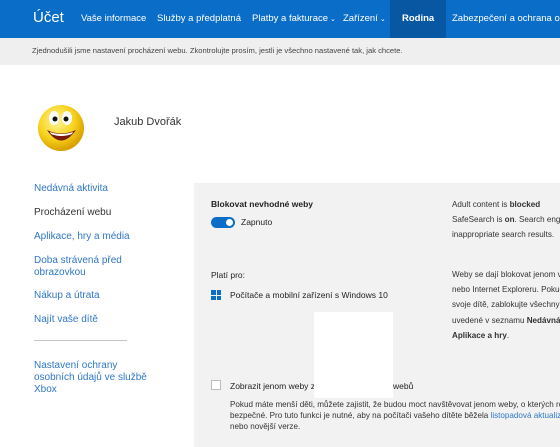 The image size is (560, 447). What do you see at coordinates (199, 18) in the screenshot?
I see `nav-services: Služby a předplatná` at bounding box center [199, 18].